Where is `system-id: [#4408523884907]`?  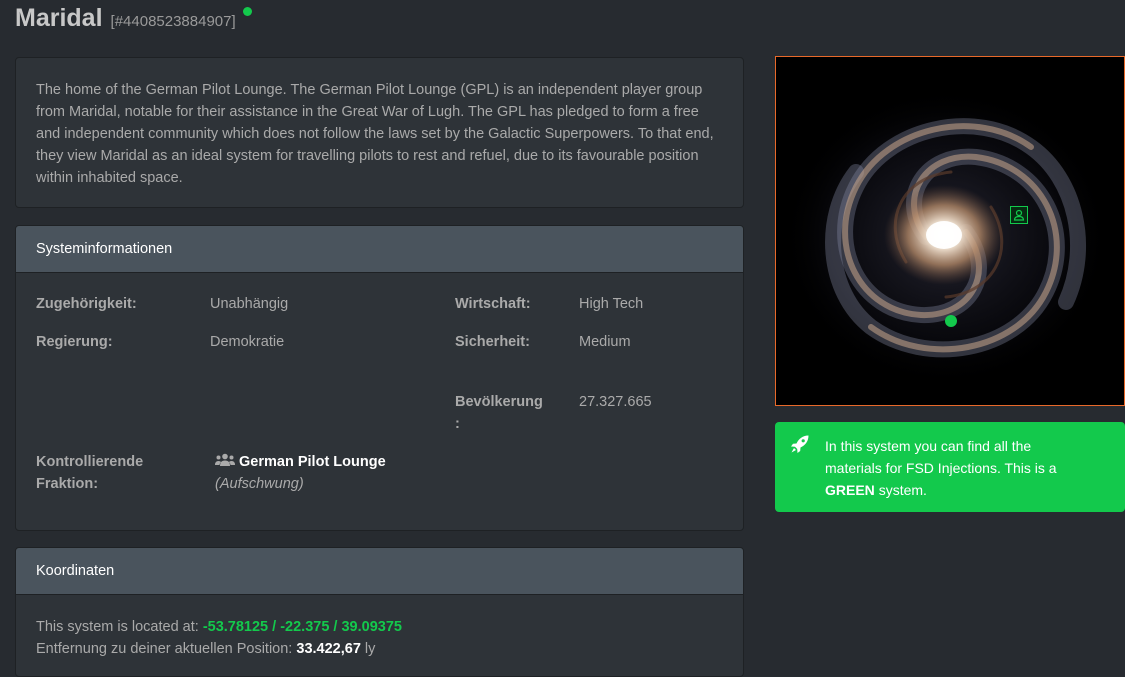 system-id: [#4408523884907] is located at coordinates (173, 21).